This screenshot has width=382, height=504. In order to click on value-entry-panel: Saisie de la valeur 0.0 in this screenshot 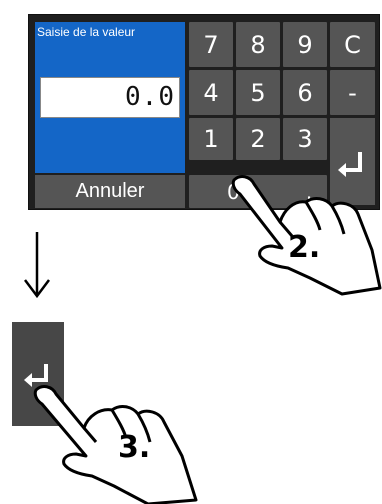, I will do `click(110, 97)`.